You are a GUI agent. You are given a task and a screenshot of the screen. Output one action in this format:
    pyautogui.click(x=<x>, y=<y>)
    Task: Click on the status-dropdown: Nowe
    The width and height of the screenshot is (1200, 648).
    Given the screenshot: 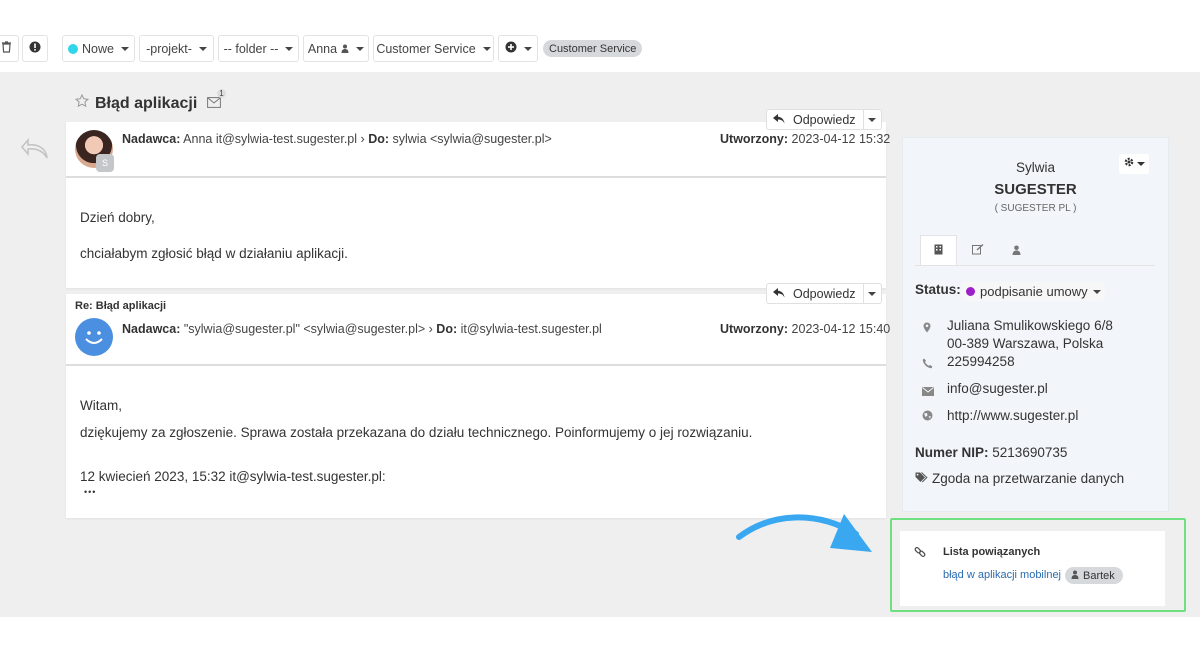 What is the action you would take?
    pyautogui.click(x=98, y=48)
    